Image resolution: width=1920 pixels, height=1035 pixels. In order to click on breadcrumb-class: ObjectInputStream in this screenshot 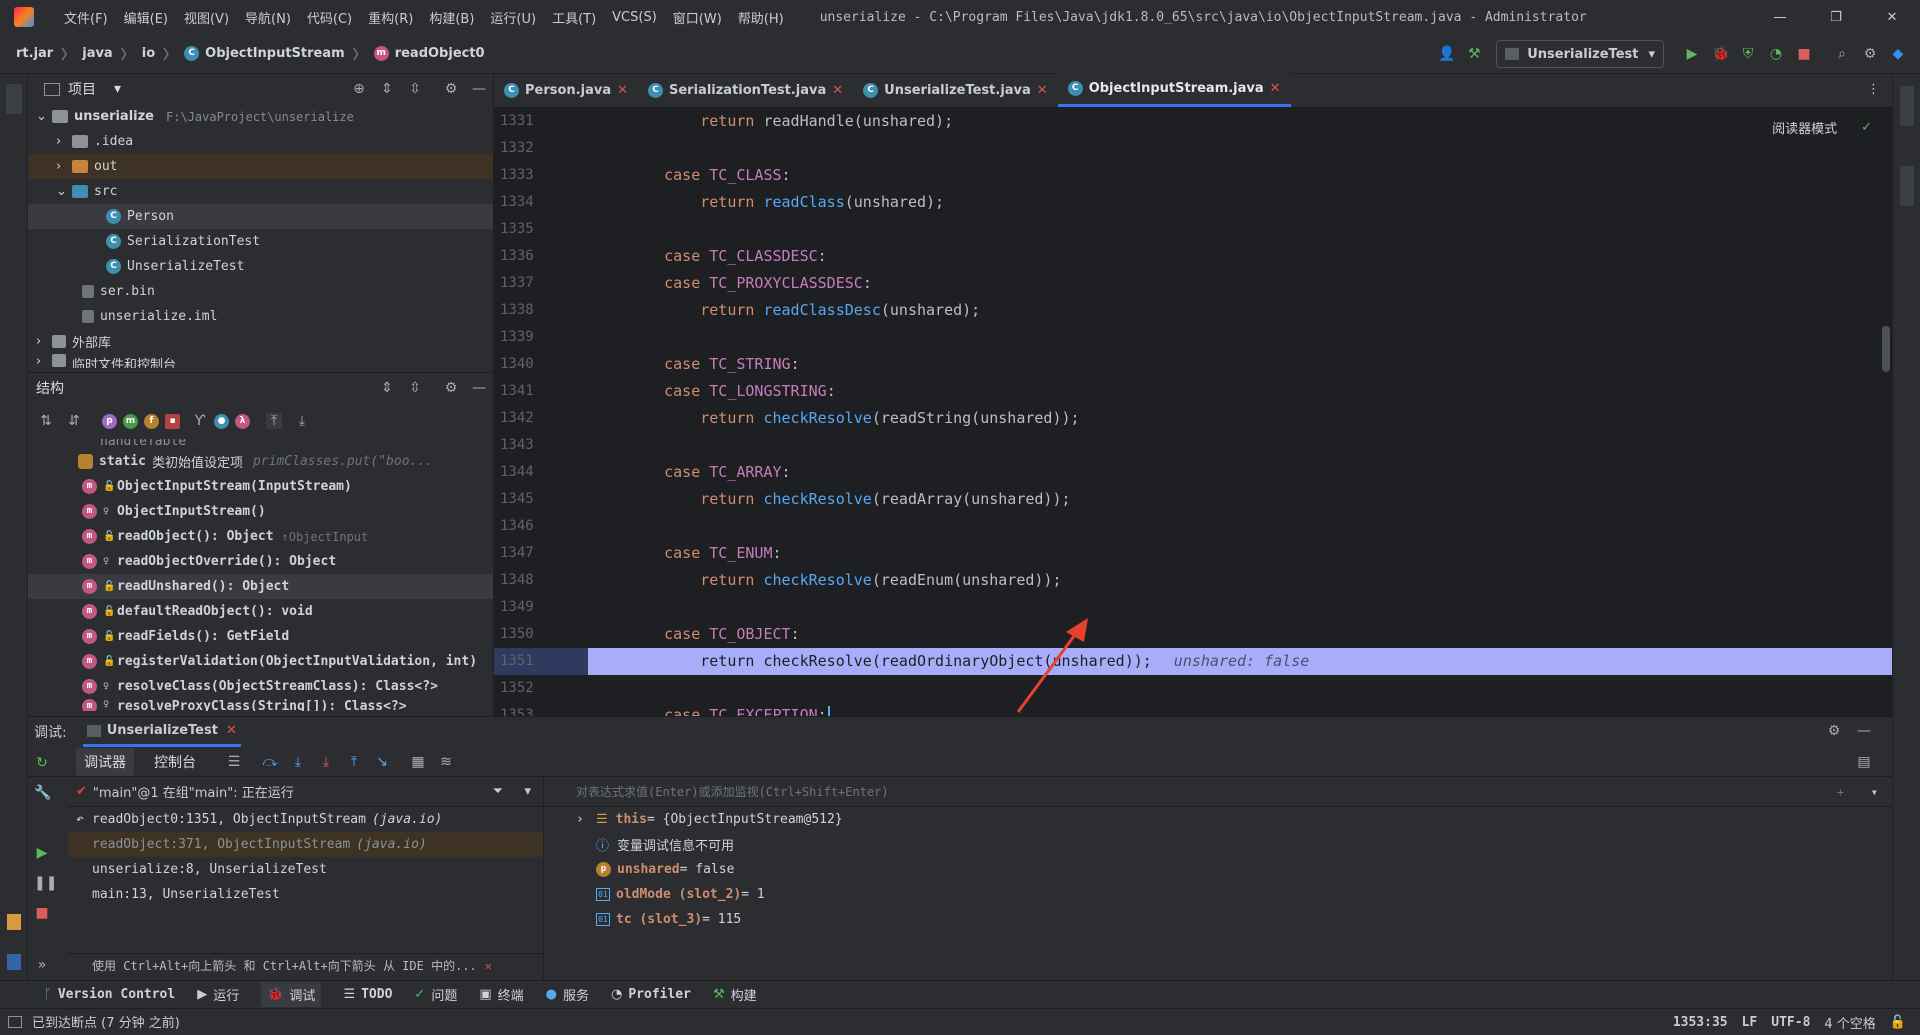, I will do `click(275, 53)`.